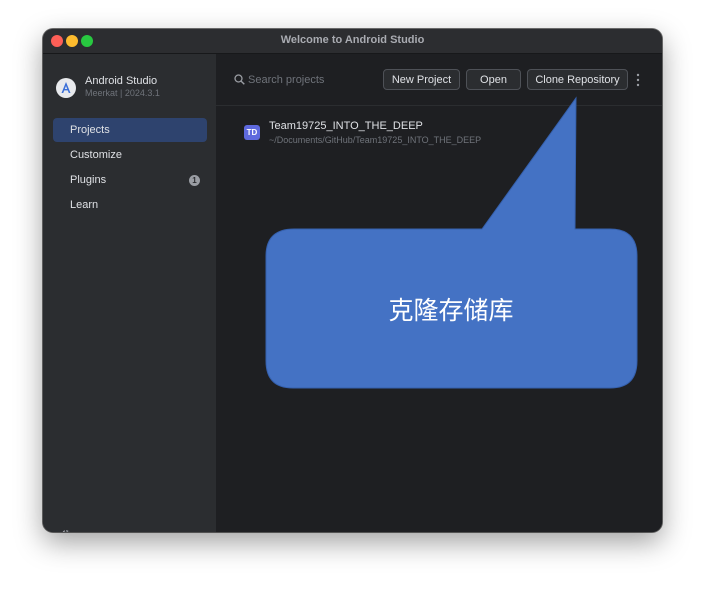 Image resolution: width=707 pixels, height=591 pixels. I want to click on open-button: Open, so click(493, 79).